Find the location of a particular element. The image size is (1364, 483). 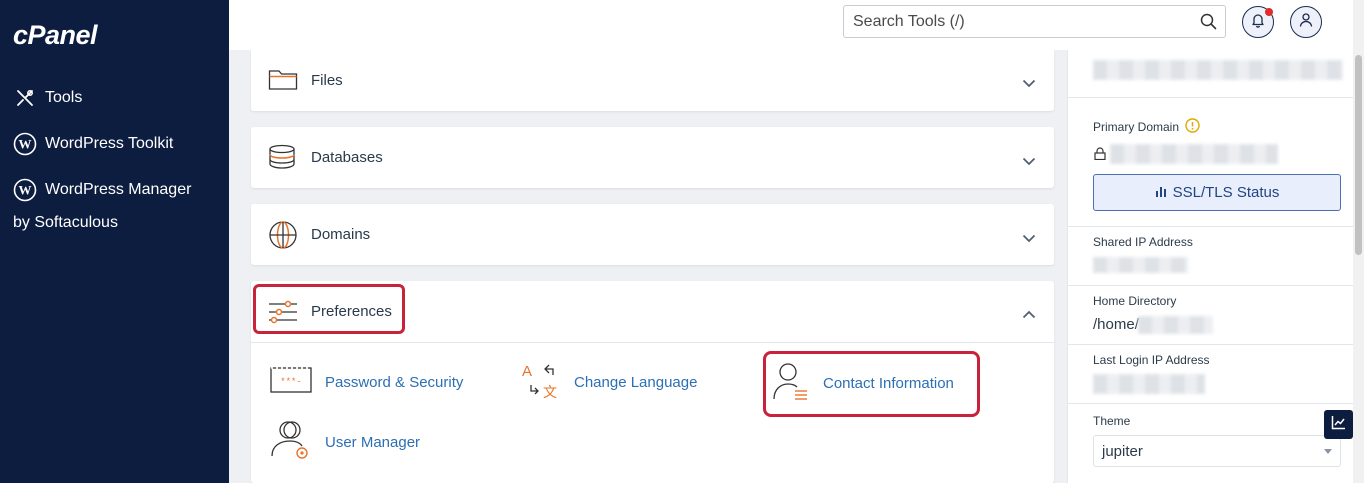

line-chart-icon is located at coordinates (1338, 425).